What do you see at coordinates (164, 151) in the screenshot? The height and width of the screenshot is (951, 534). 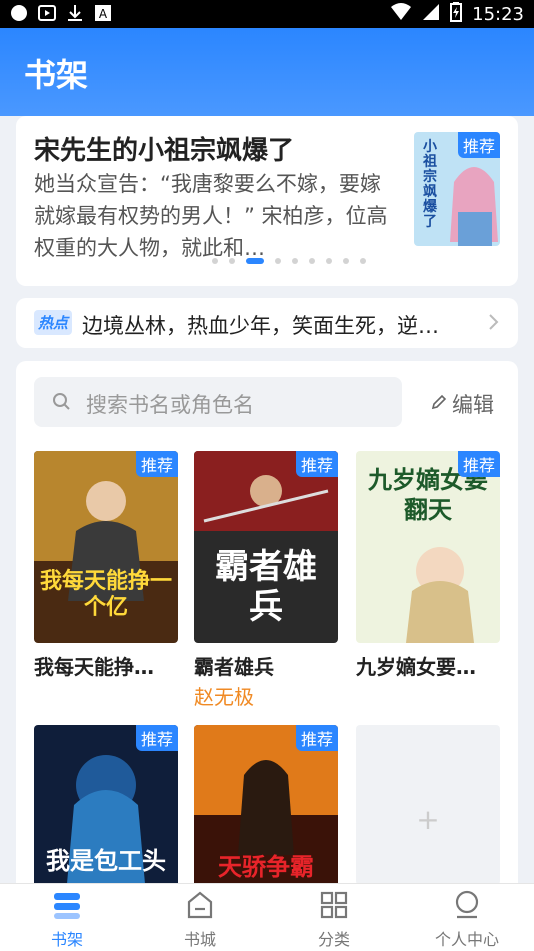 I see `recommend-title: 宋先生的小祖宗飒爆了` at bounding box center [164, 151].